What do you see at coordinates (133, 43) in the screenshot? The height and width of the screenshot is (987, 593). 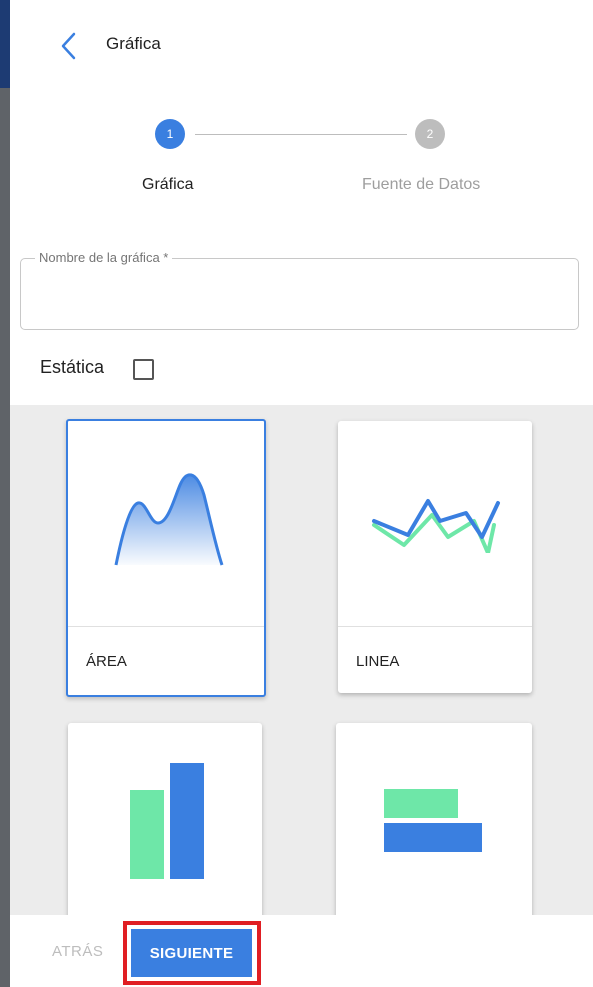 I see `page-title: Gráfica` at bounding box center [133, 43].